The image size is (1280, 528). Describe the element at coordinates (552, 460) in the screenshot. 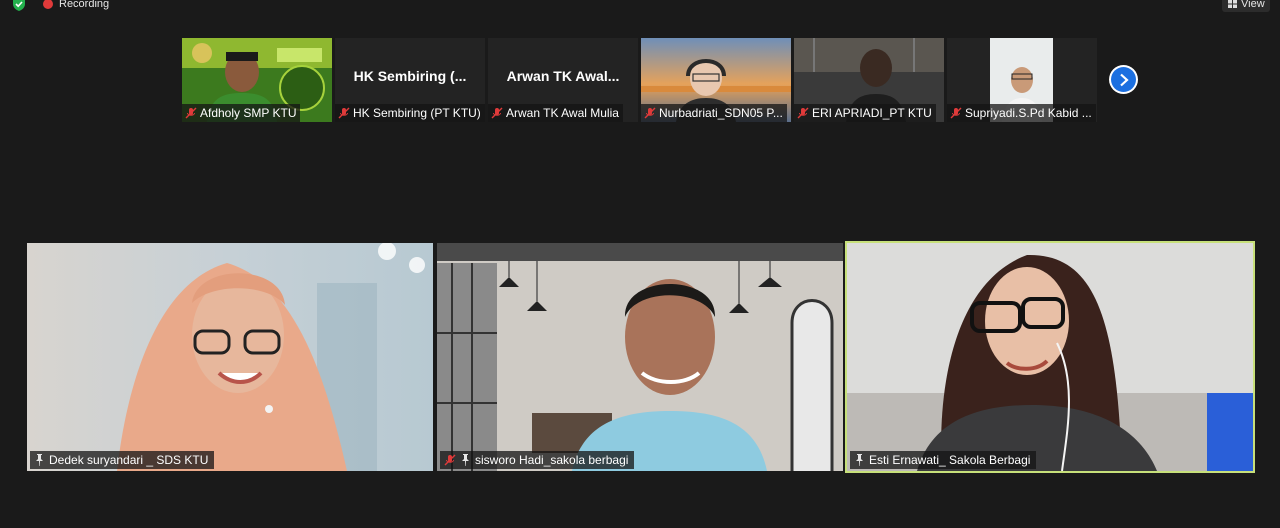

I see `participant-name: sisworo Hadi_sakola berbagi` at that location.